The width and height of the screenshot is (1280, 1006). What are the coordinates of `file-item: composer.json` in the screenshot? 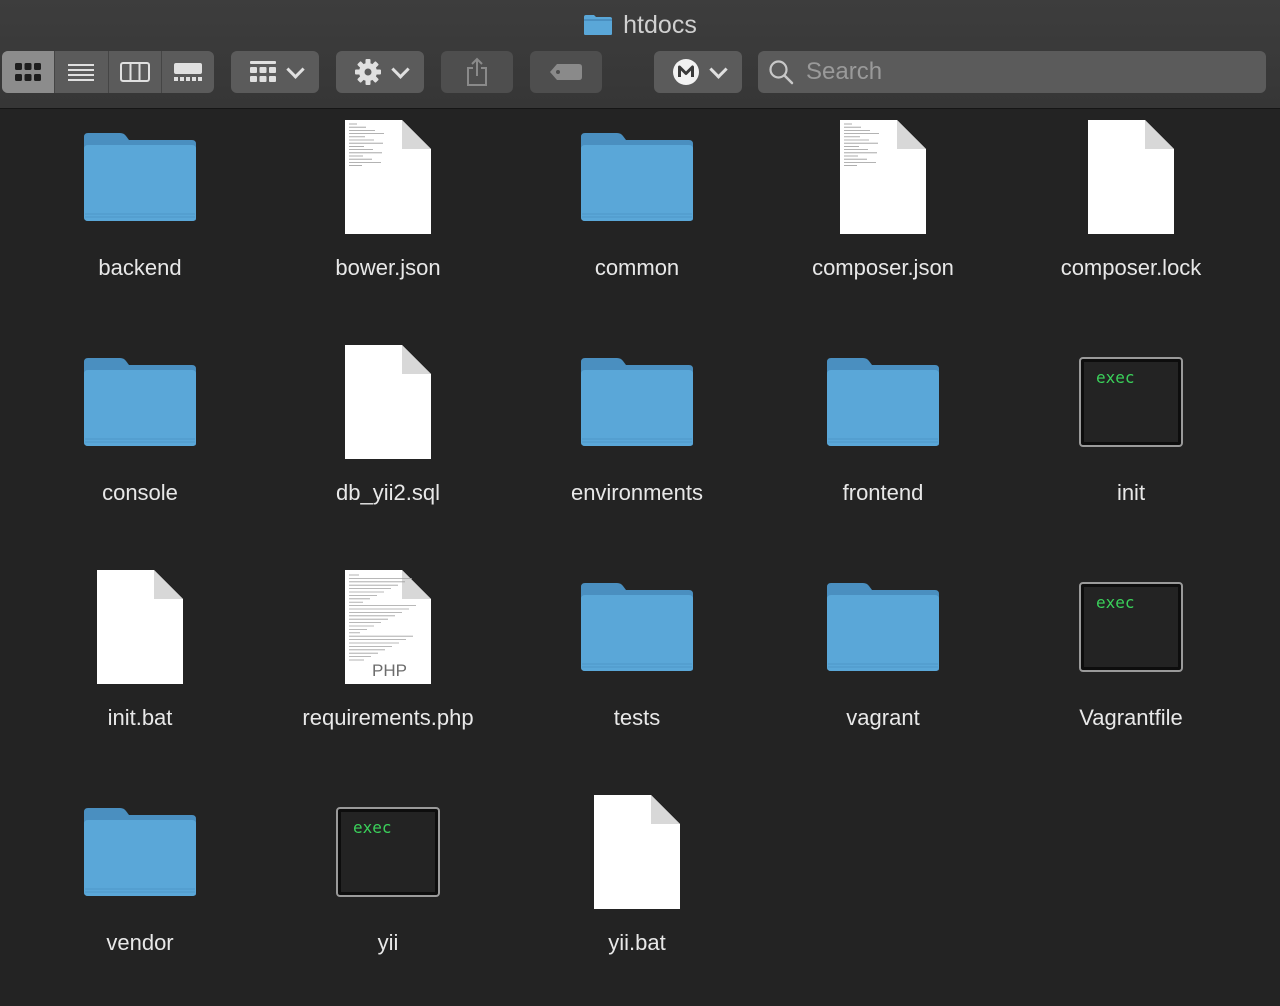 It's located at (883, 209).